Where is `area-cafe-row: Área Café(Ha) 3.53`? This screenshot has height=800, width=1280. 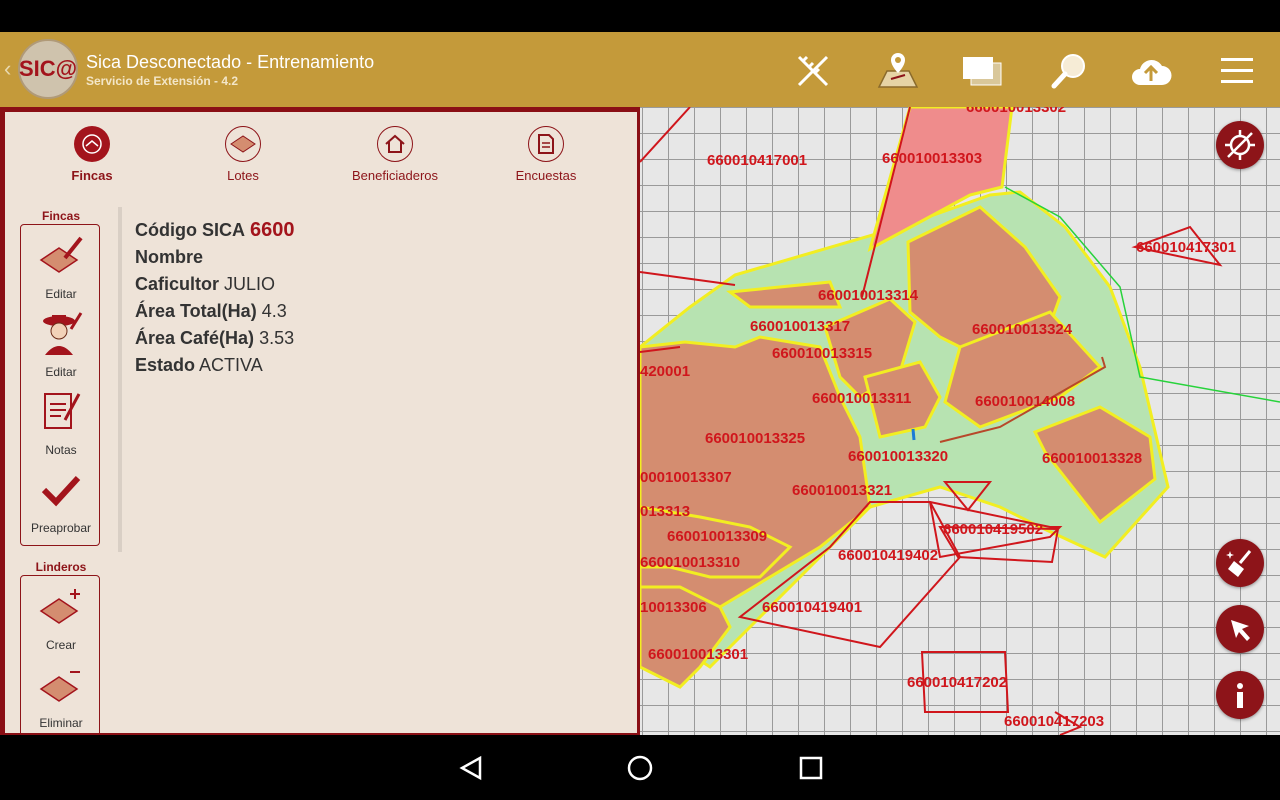 area-cafe-row: Área Café(Ha) 3.53 is located at coordinates (215, 338).